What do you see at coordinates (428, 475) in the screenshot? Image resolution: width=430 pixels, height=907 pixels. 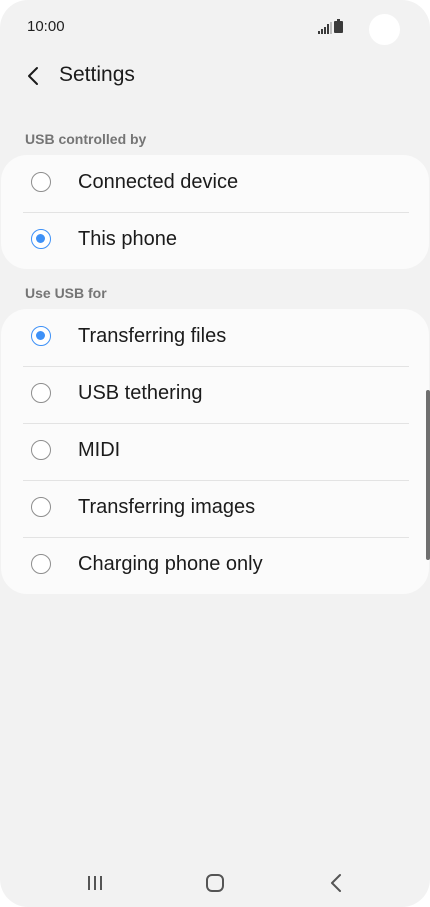 I see `scrollbar` at bounding box center [428, 475].